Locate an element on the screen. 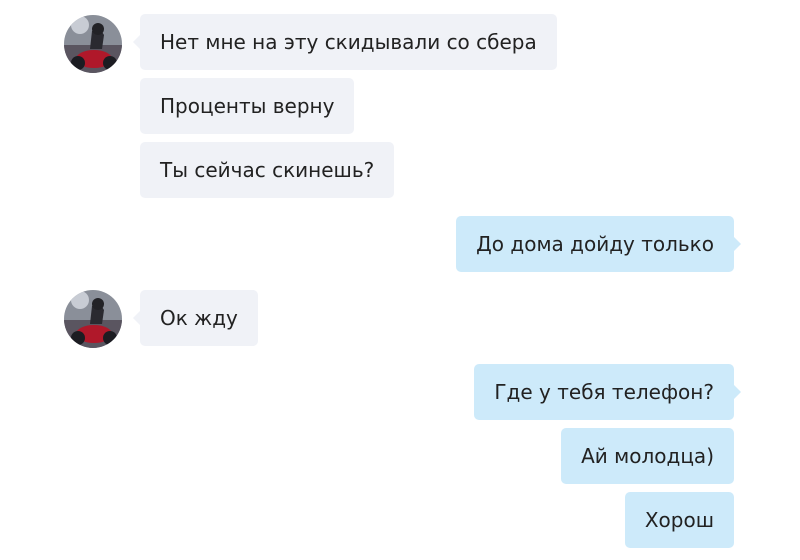  message-text: До дома дойду только is located at coordinates (595, 244).